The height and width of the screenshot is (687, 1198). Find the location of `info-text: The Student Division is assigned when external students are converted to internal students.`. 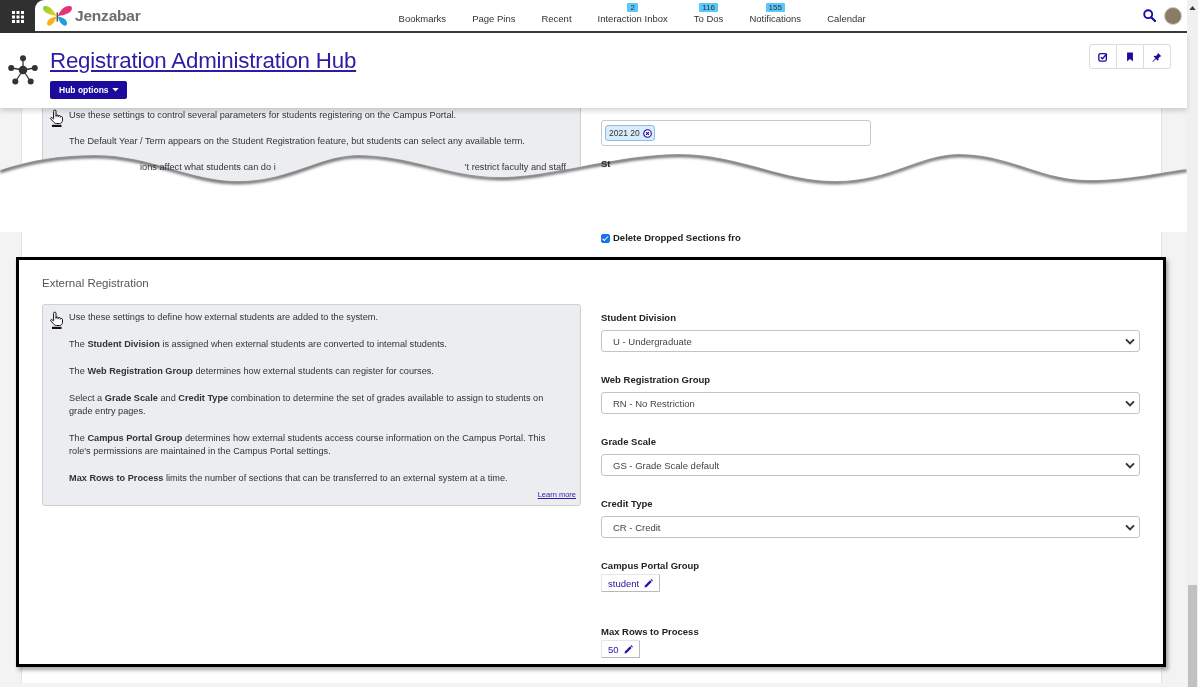

info-text: The Student Division is assigned when external students are converted to internal students. is located at coordinates (258, 344).